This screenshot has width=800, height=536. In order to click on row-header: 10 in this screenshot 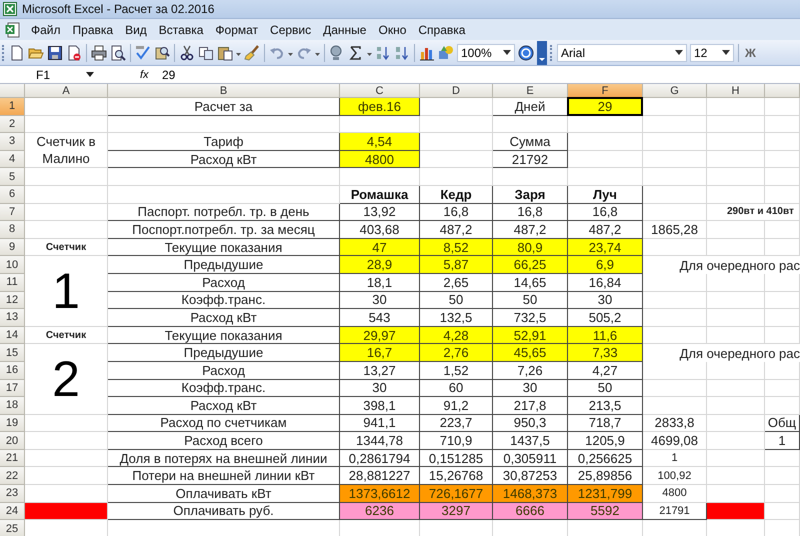, I will do `click(12, 265)`.